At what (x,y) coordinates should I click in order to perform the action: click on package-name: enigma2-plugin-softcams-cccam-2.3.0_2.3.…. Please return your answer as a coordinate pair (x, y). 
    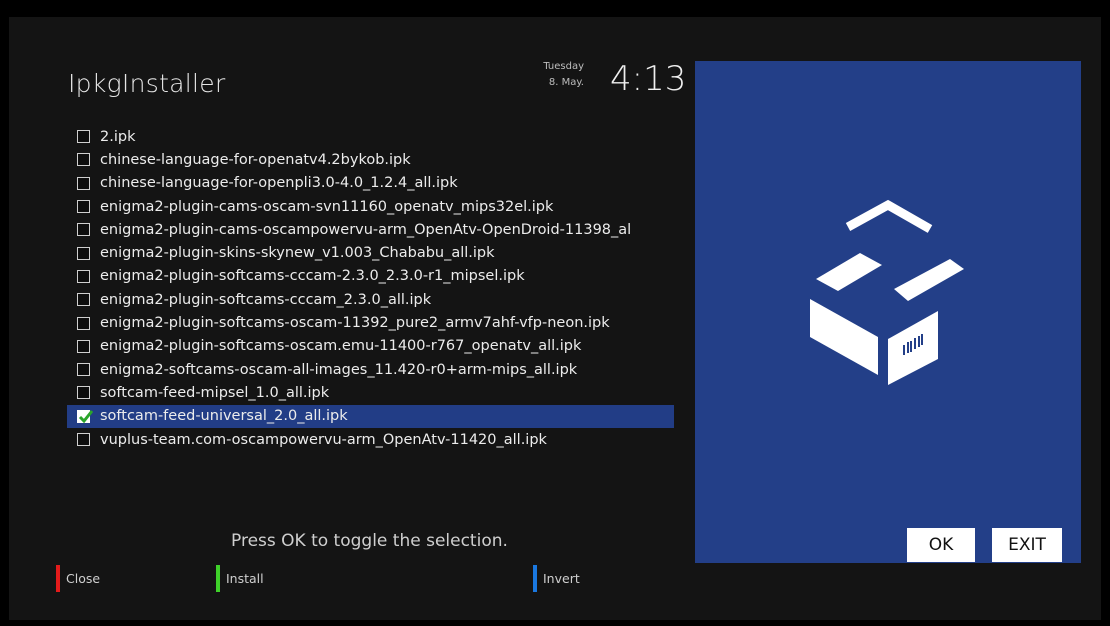
    Looking at the image, I should click on (312, 276).